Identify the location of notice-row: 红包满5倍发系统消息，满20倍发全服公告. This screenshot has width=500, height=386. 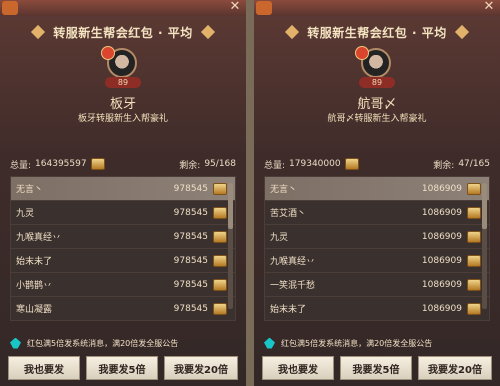
(123, 343).